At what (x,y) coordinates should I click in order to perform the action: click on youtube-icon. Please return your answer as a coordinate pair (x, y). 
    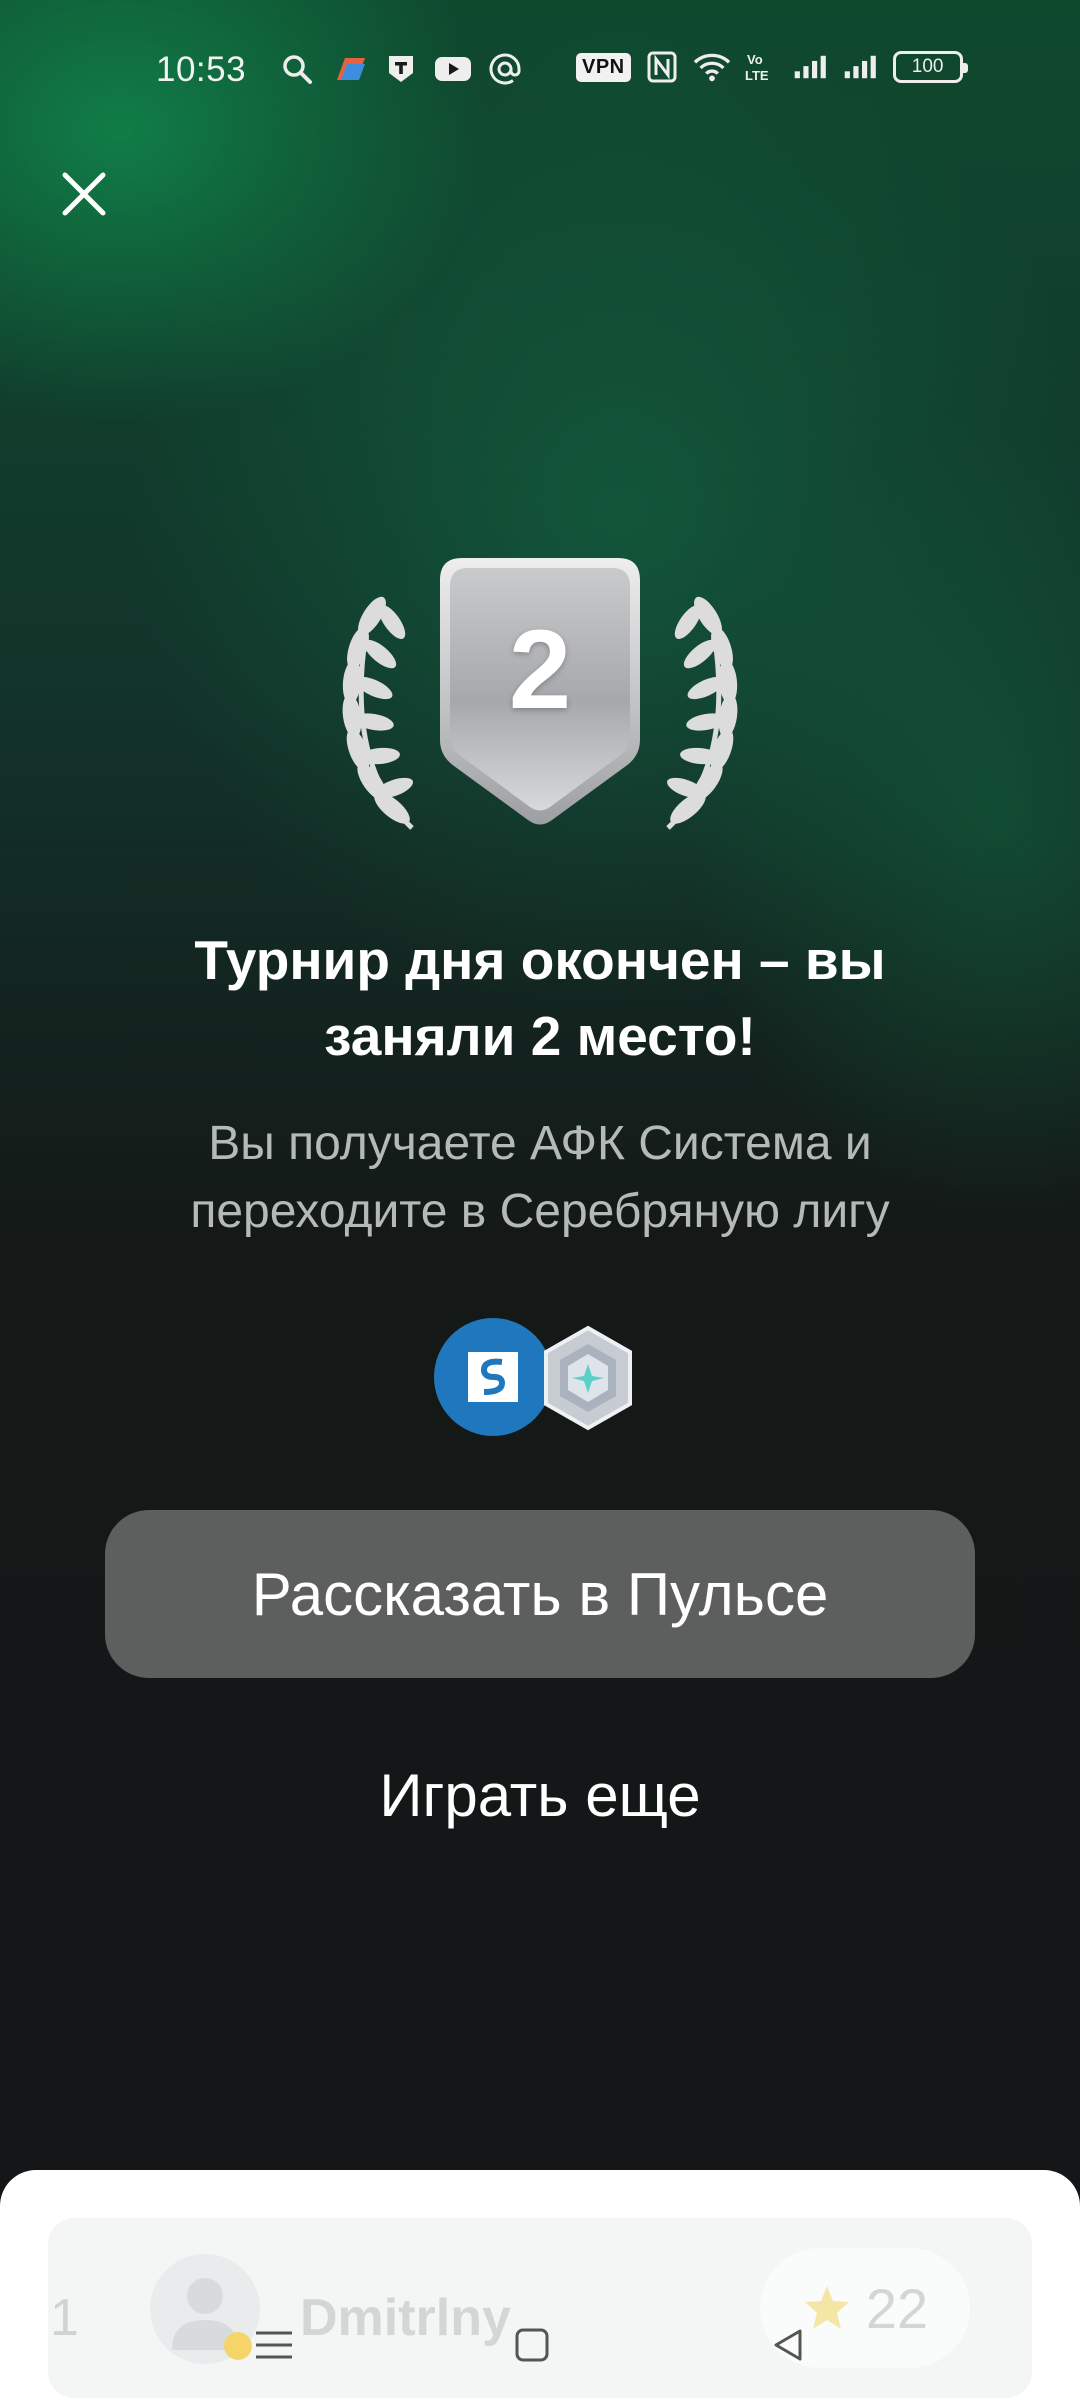
    Looking at the image, I should click on (453, 69).